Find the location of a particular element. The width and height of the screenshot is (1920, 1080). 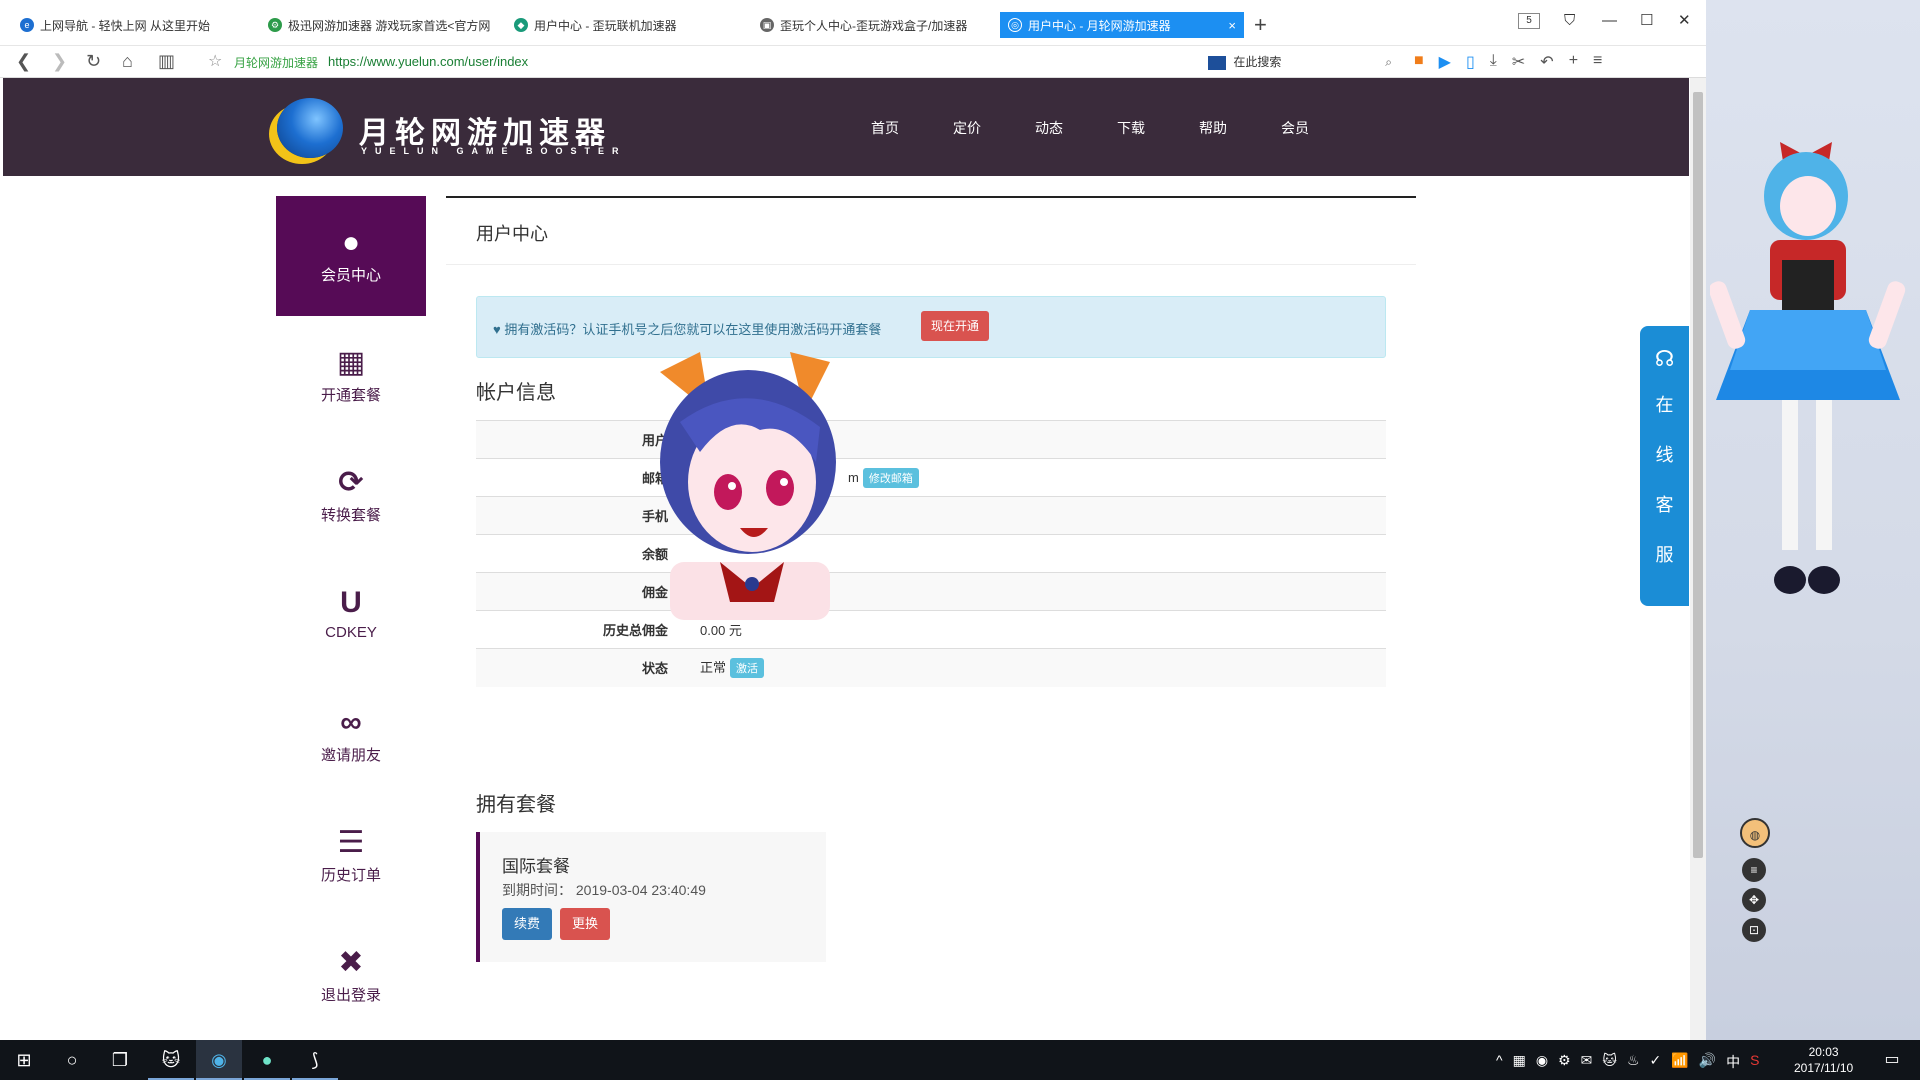

change-email-badge: 修改邮箱 is located at coordinates (890, 477).